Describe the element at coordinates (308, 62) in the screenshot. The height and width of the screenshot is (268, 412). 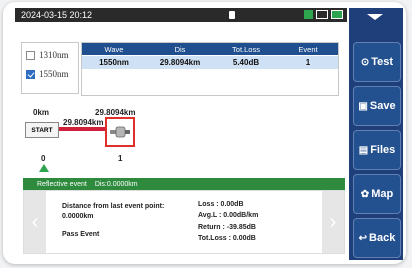
I see `table-cell: 1` at that location.